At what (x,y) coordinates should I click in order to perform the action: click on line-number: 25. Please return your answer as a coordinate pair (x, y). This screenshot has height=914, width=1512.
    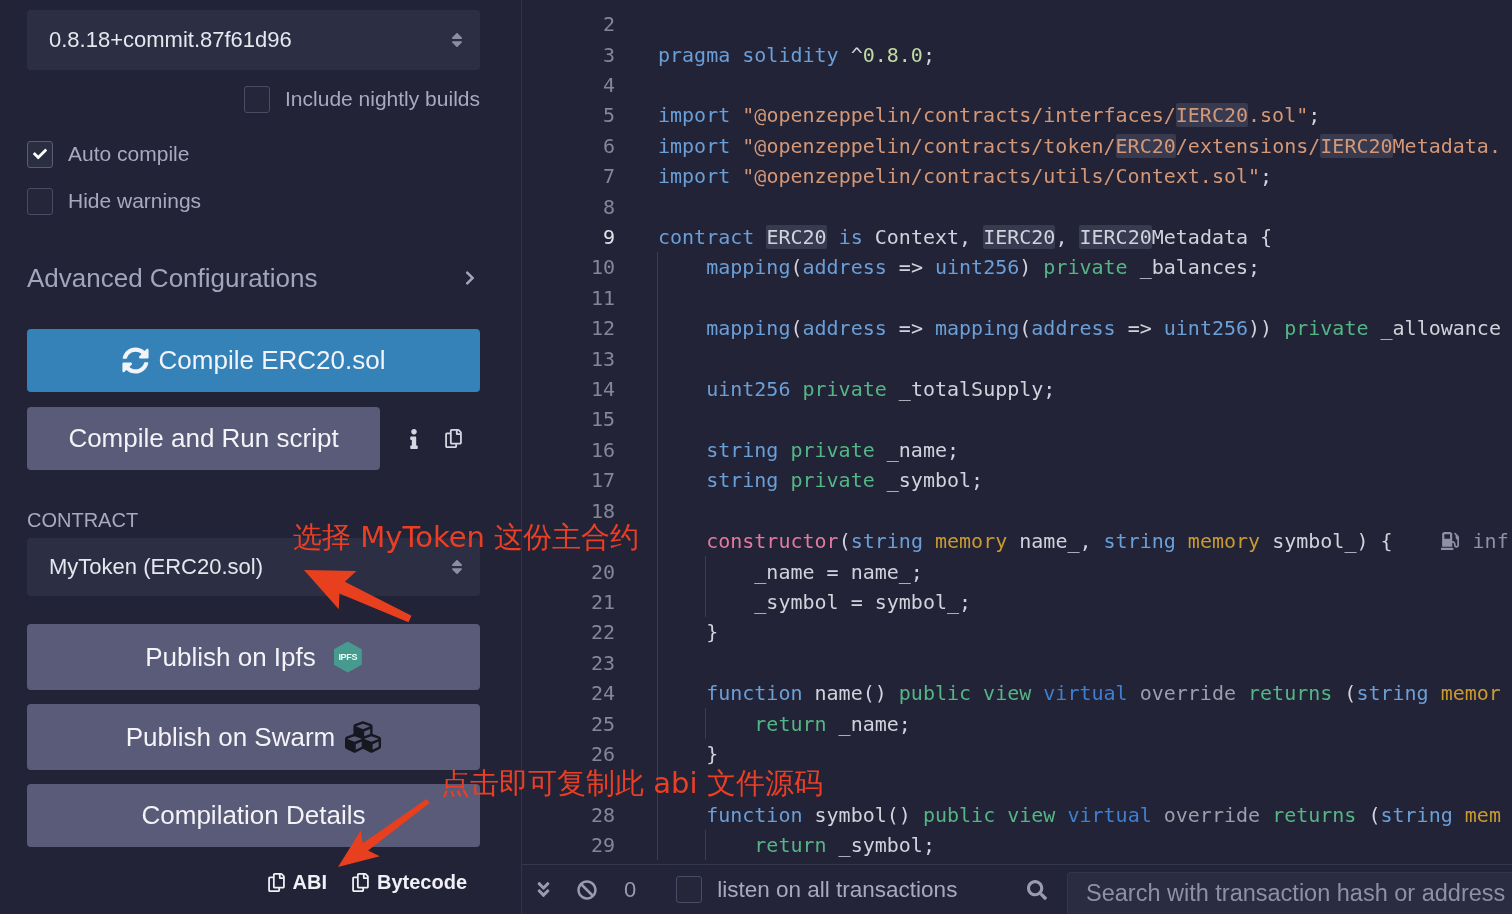
    Looking at the image, I should click on (602, 723).